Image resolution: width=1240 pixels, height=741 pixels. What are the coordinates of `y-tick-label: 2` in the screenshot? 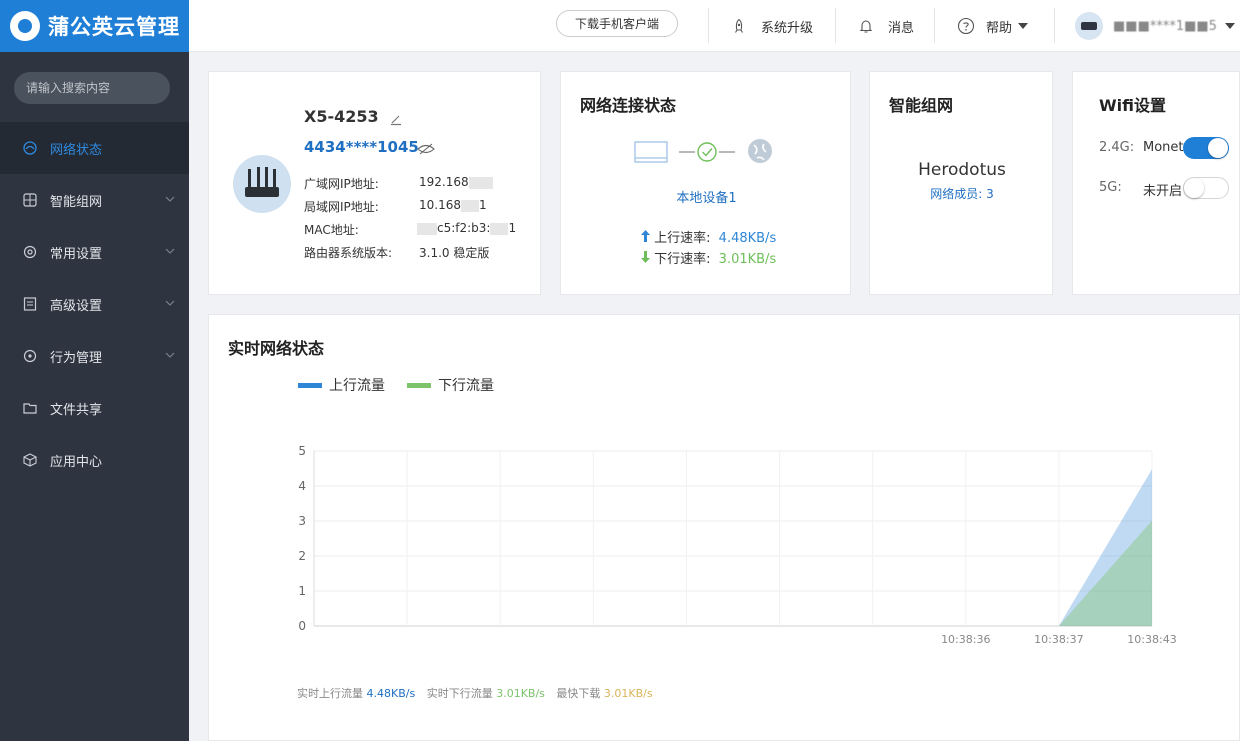 It's located at (302, 556).